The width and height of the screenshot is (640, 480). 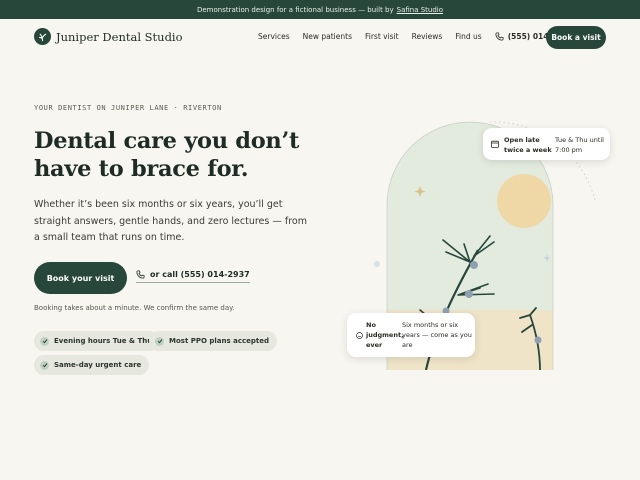 What do you see at coordinates (184, 155) in the screenshot?
I see `hero-headline: Dental care you don’t have to brace for.` at bounding box center [184, 155].